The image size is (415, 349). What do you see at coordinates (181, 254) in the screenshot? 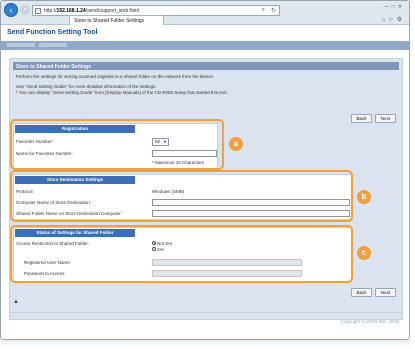
I see `callout-frame-c` at bounding box center [181, 254].